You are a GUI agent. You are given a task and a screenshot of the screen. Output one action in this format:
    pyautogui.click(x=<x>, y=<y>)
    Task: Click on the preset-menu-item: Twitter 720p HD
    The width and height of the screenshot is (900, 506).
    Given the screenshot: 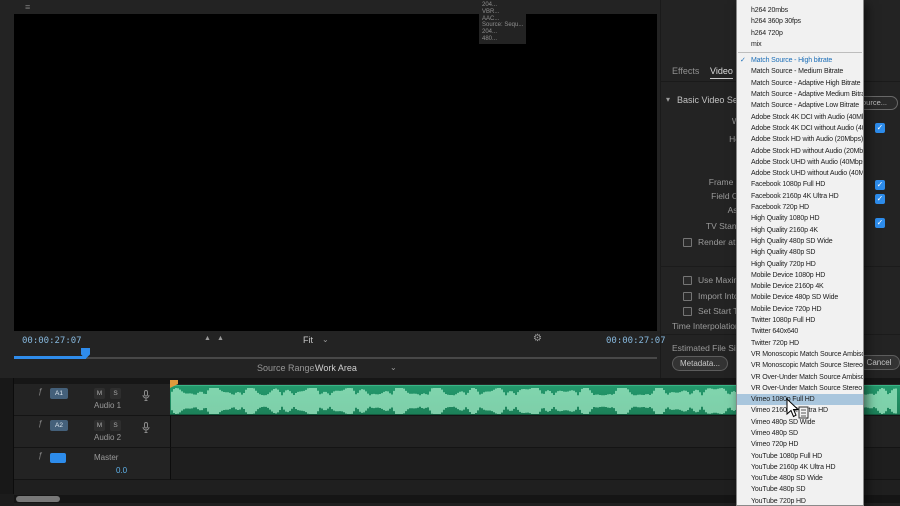 What is the action you would take?
    pyautogui.click(x=800, y=343)
    